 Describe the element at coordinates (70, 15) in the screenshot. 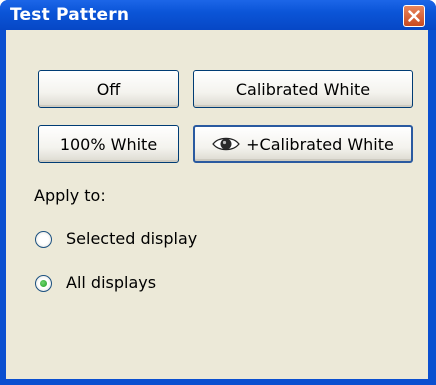

I see `window-title: Test Pattern` at that location.